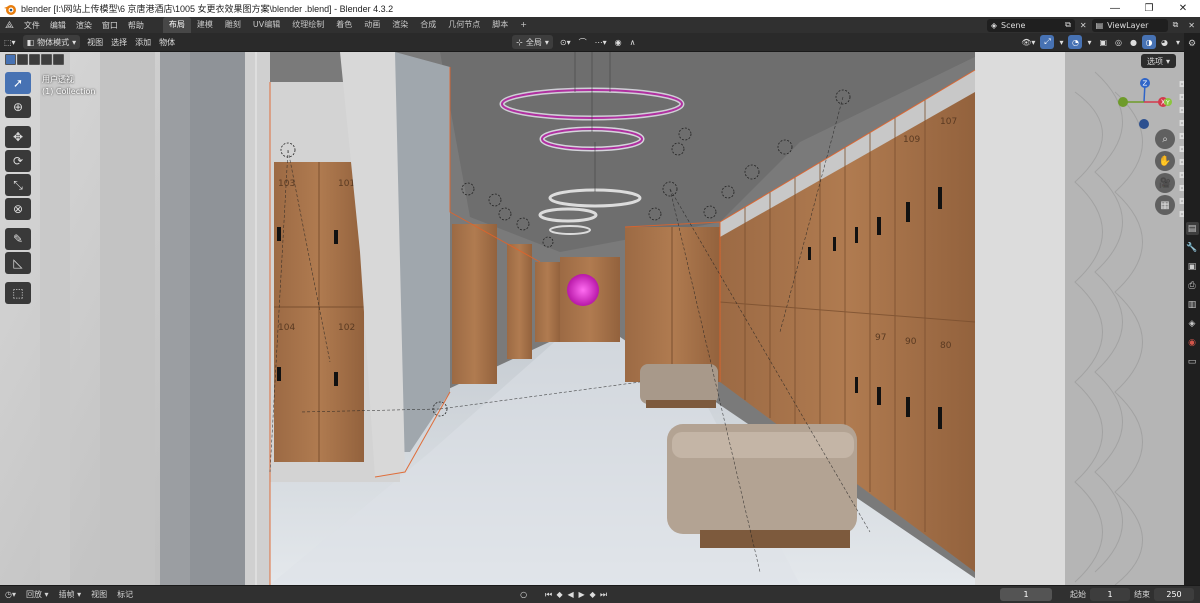 The width and height of the screenshot is (1200, 603). What do you see at coordinates (1165, 205) in the screenshot?
I see `ortho-grid-icon: ▦` at bounding box center [1165, 205].